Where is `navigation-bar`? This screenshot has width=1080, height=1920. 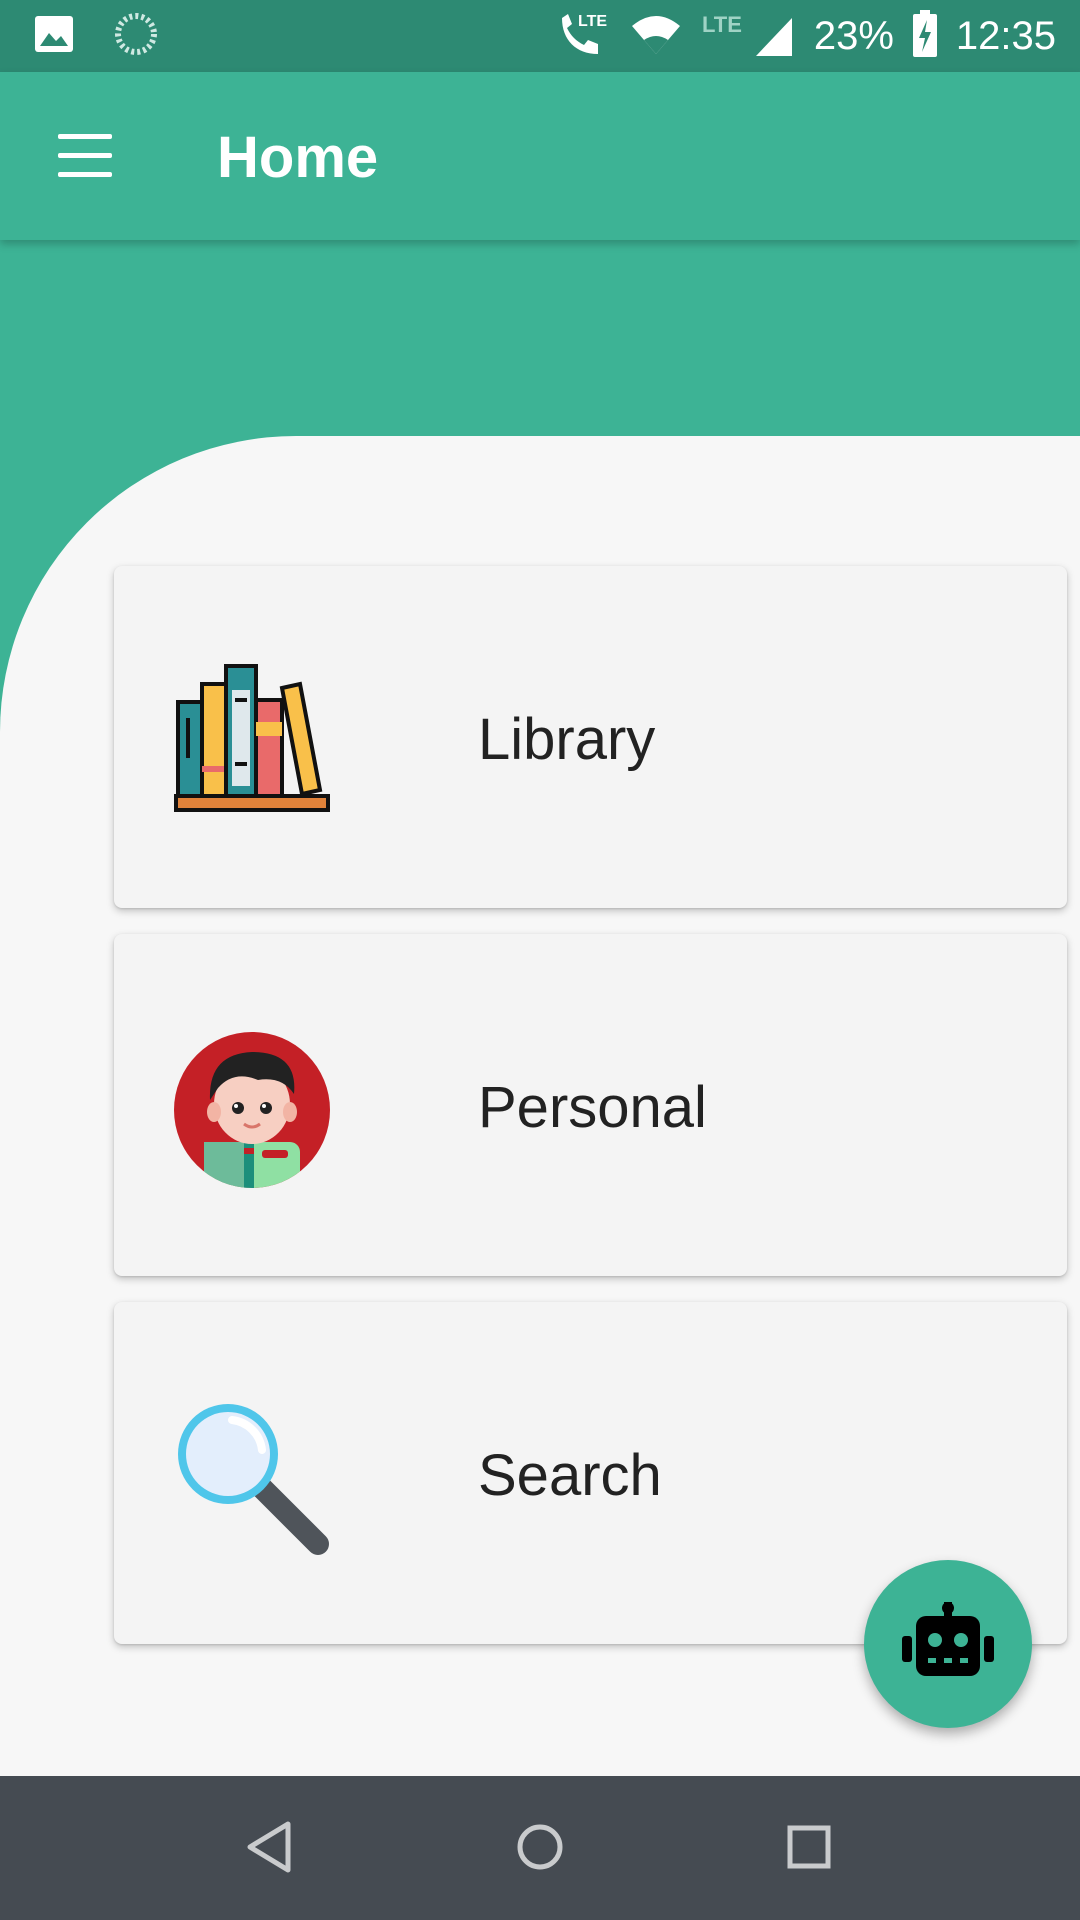
navigation-bar is located at coordinates (540, 1848).